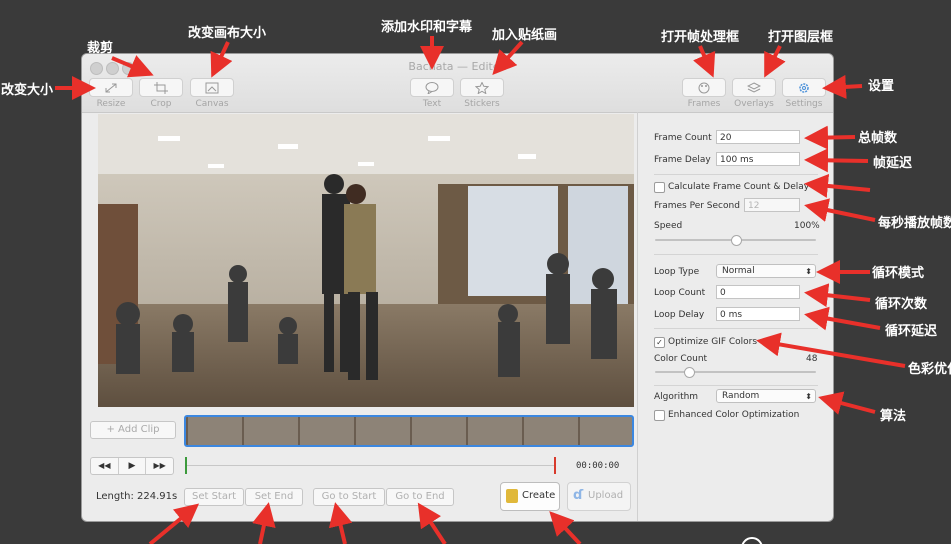  I want to click on timecode: 00:00:00, so click(598, 466).